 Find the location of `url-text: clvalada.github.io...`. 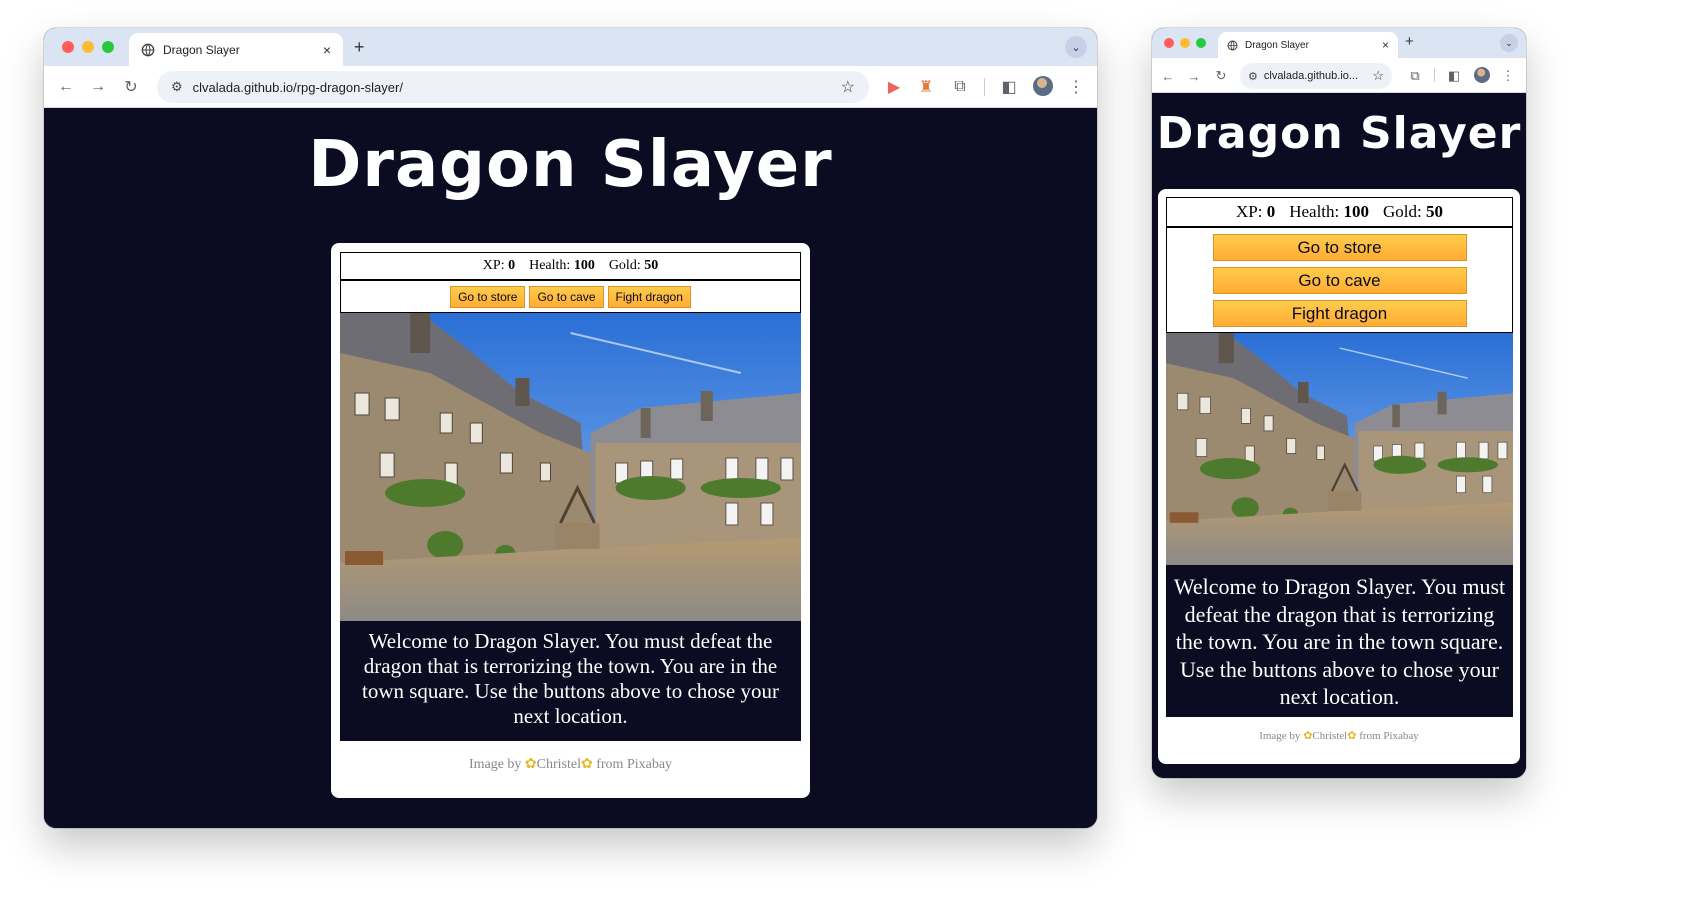

url-text: clvalada.github.io... is located at coordinates (1311, 76).